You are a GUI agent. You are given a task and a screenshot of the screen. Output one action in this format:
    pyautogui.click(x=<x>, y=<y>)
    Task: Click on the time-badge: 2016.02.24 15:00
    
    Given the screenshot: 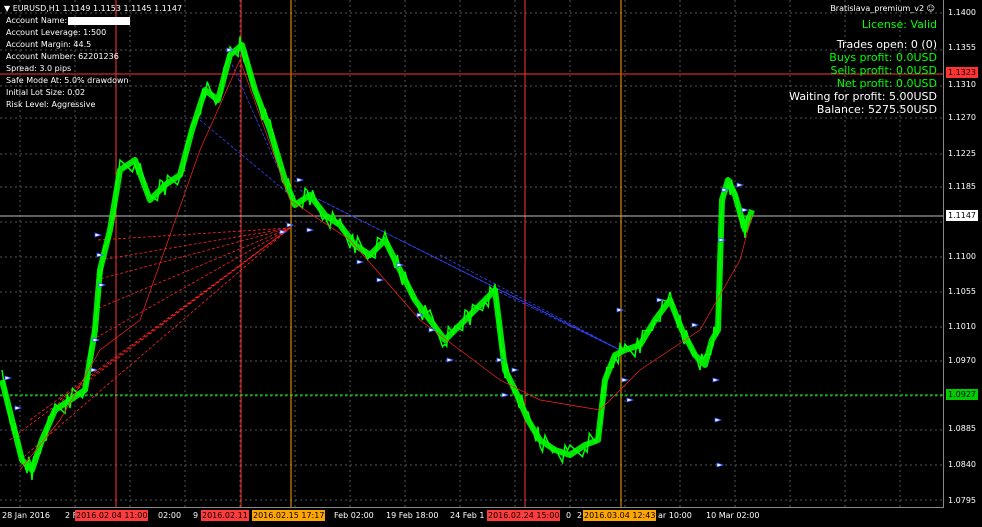 What is the action you would take?
    pyautogui.click(x=524, y=515)
    